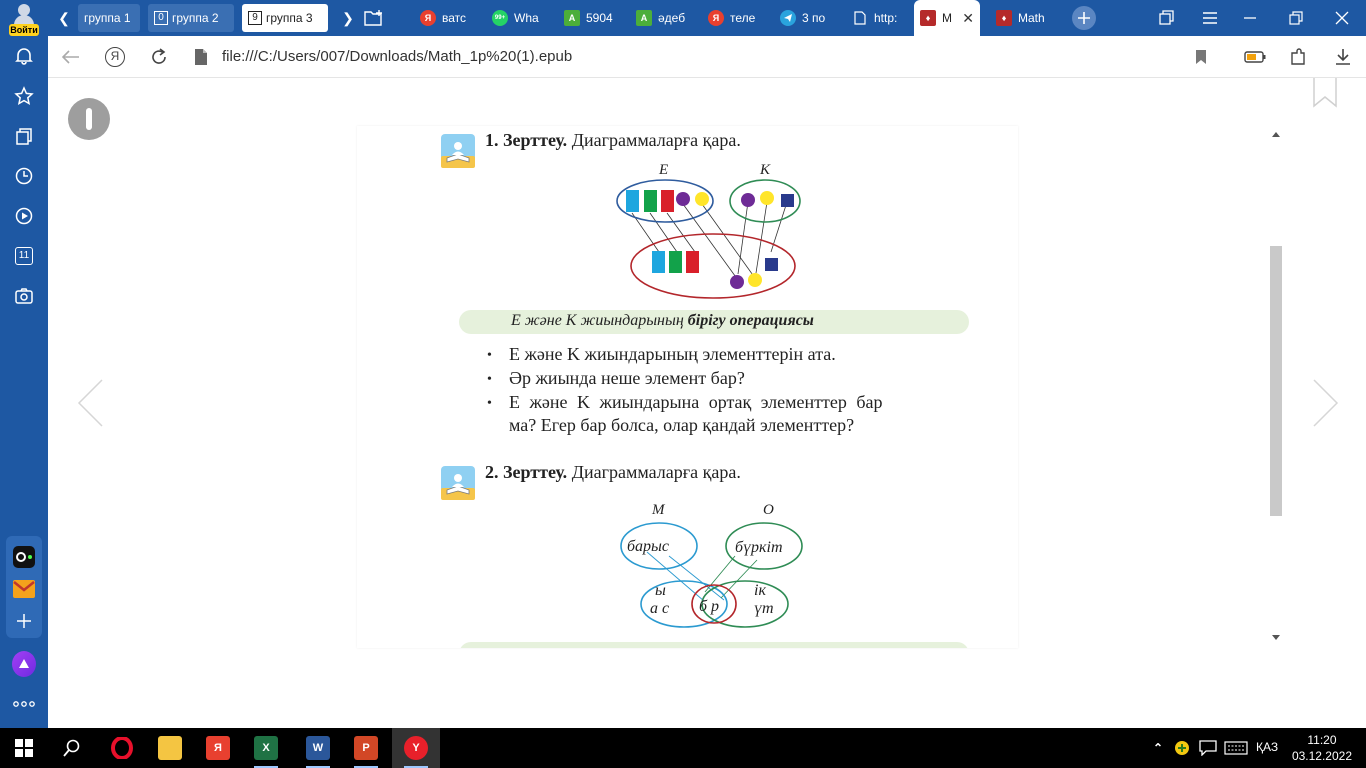  Describe the element at coordinates (736, 18) in the screenshot. I see `tab-4: Я теле` at that location.